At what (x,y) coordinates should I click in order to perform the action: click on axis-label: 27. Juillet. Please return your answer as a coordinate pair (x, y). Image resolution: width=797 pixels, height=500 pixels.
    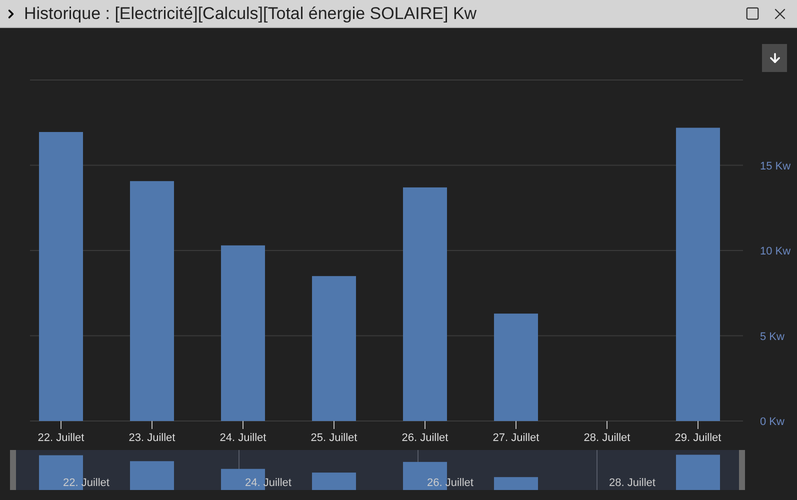
    Looking at the image, I should click on (516, 438).